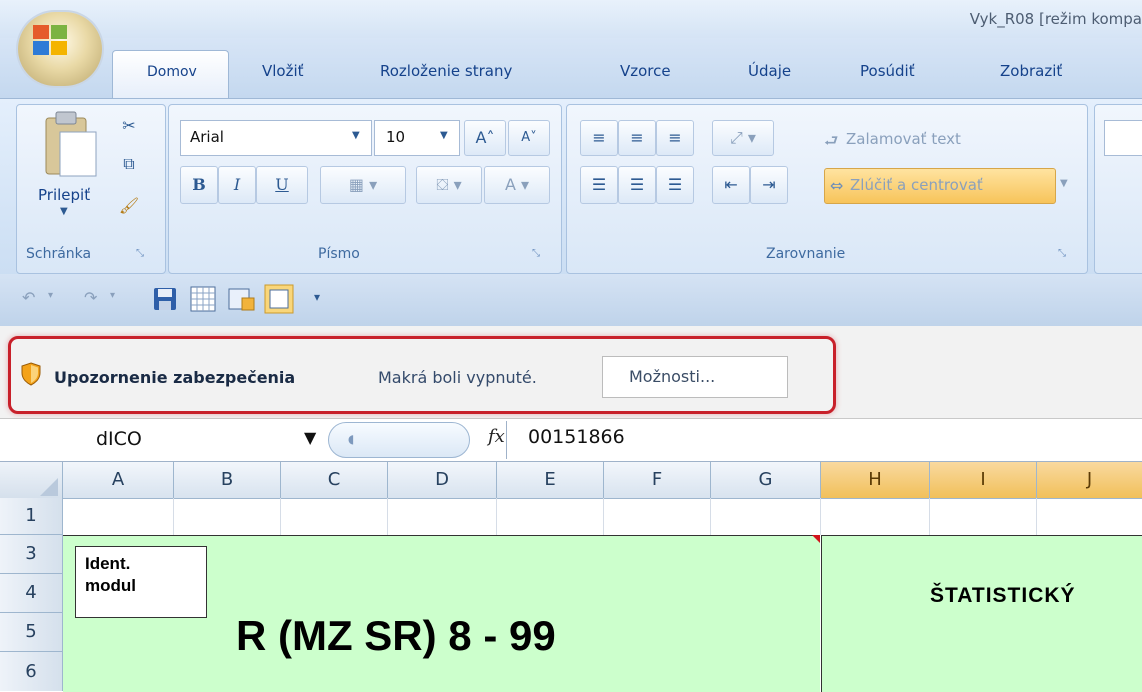 This screenshot has height=692, width=1142. I want to click on name-box-dropdown-icon: ▼, so click(310, 437).